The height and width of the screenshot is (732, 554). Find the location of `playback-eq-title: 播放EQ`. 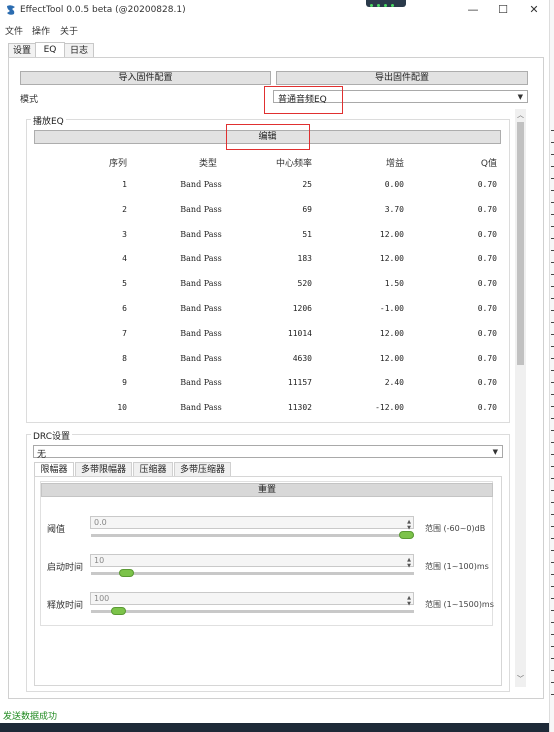

playback-eq-title: 播放EQ is located at coordinates (48, 120).